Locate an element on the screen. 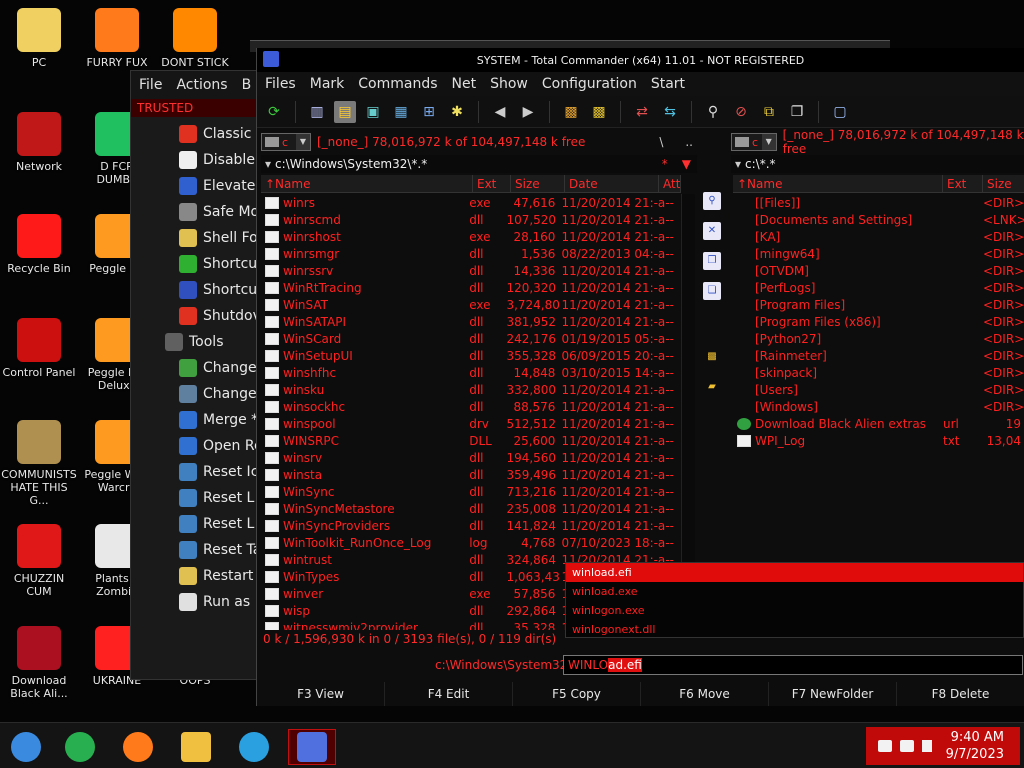 The image size is (1024, 768). menu-configuration: Configuration is located at coordinates (589, 84).